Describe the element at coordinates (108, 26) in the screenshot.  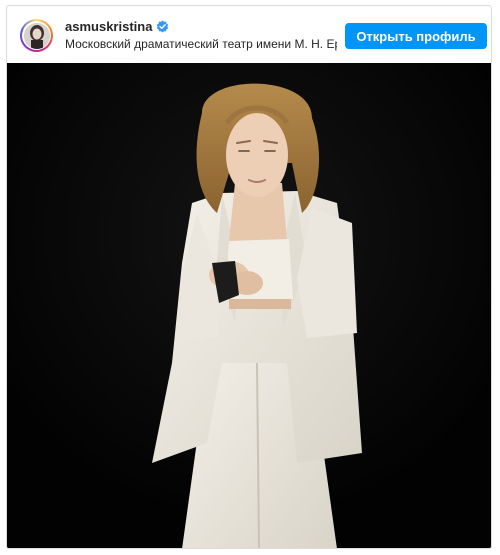
I see `username-link: asmuskristina` at that location.